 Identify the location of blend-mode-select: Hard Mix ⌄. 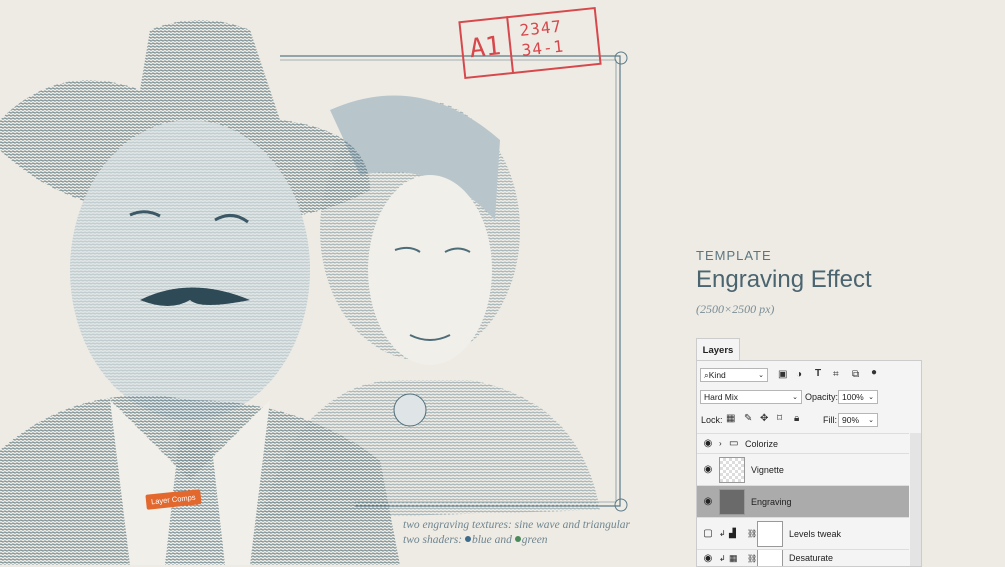
(751, 397).